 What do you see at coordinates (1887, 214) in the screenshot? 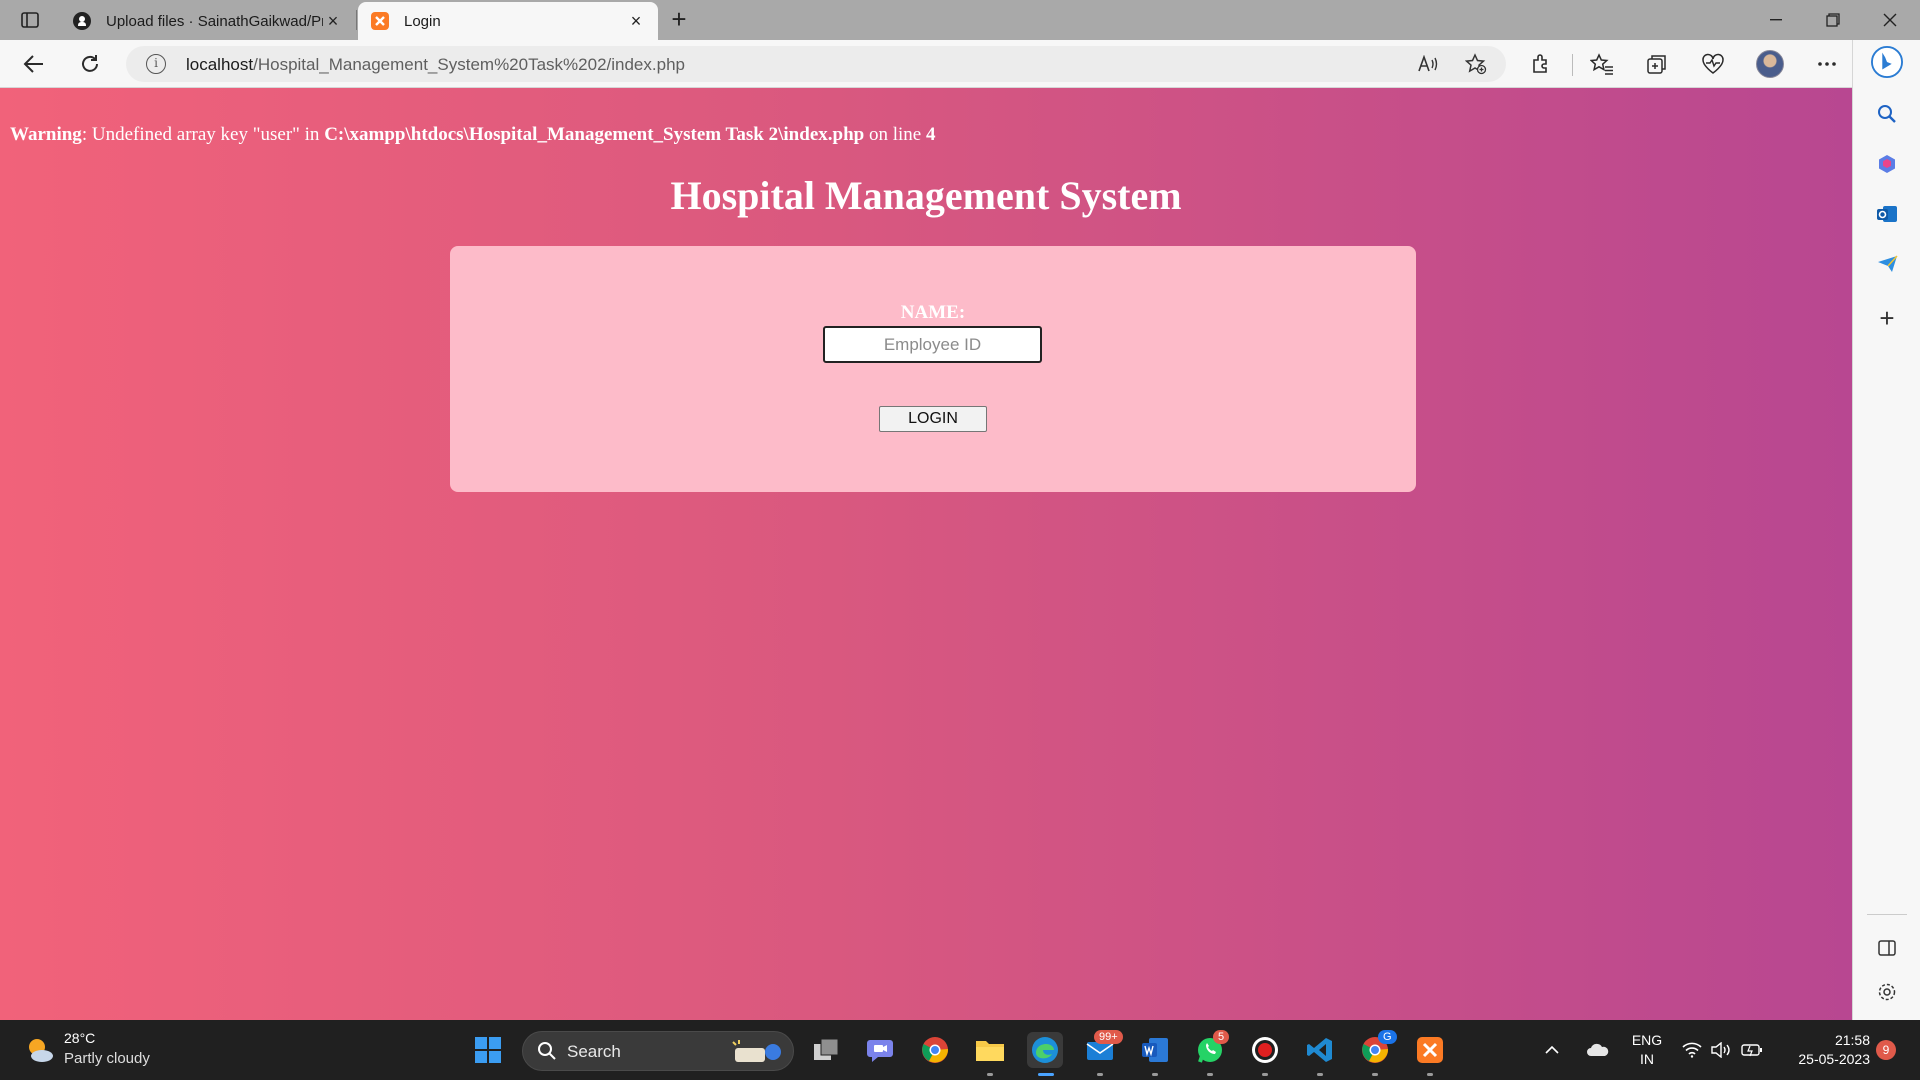
I see `outlook-icon` at bounding box center [1887, 214].